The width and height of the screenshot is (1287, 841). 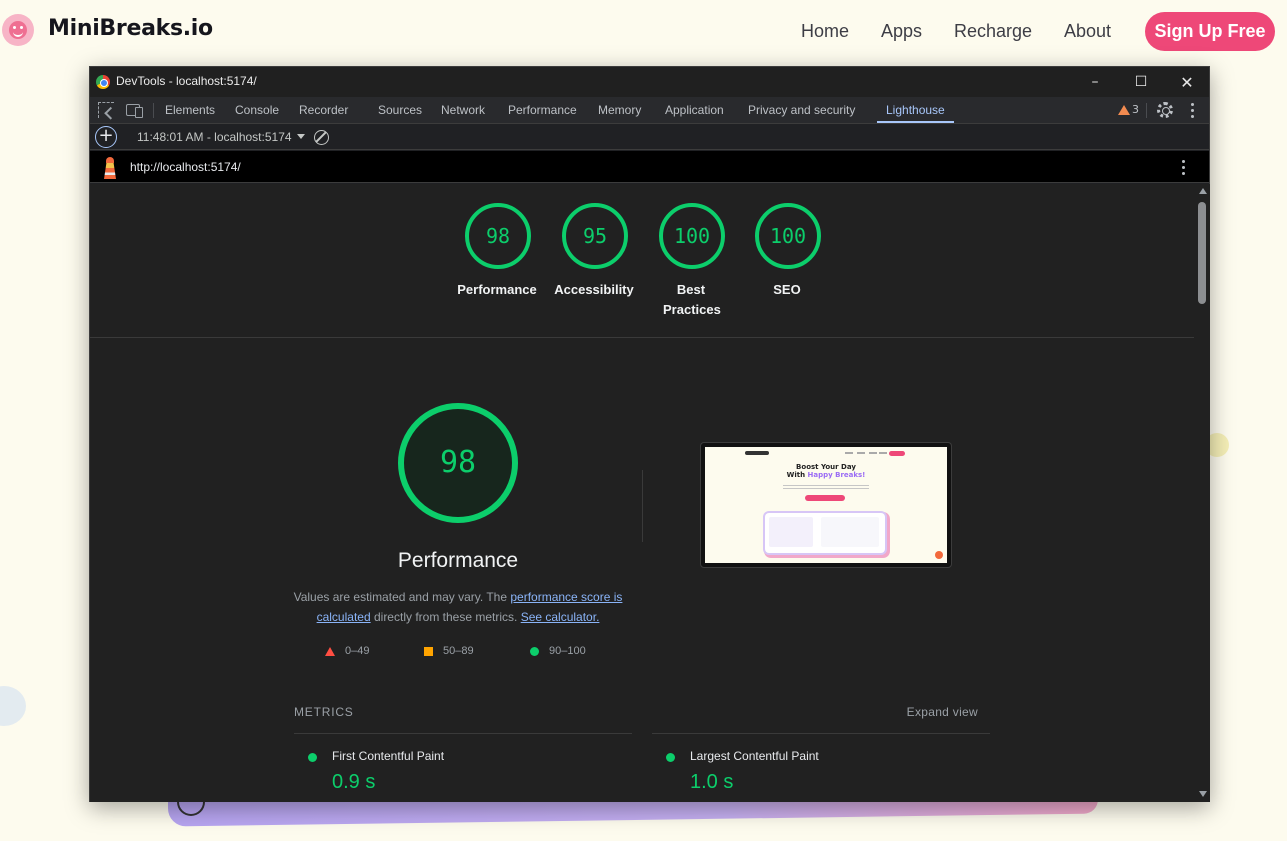 I want to click on scroll-down-arrow-icon, so click(x=1203, y=794).